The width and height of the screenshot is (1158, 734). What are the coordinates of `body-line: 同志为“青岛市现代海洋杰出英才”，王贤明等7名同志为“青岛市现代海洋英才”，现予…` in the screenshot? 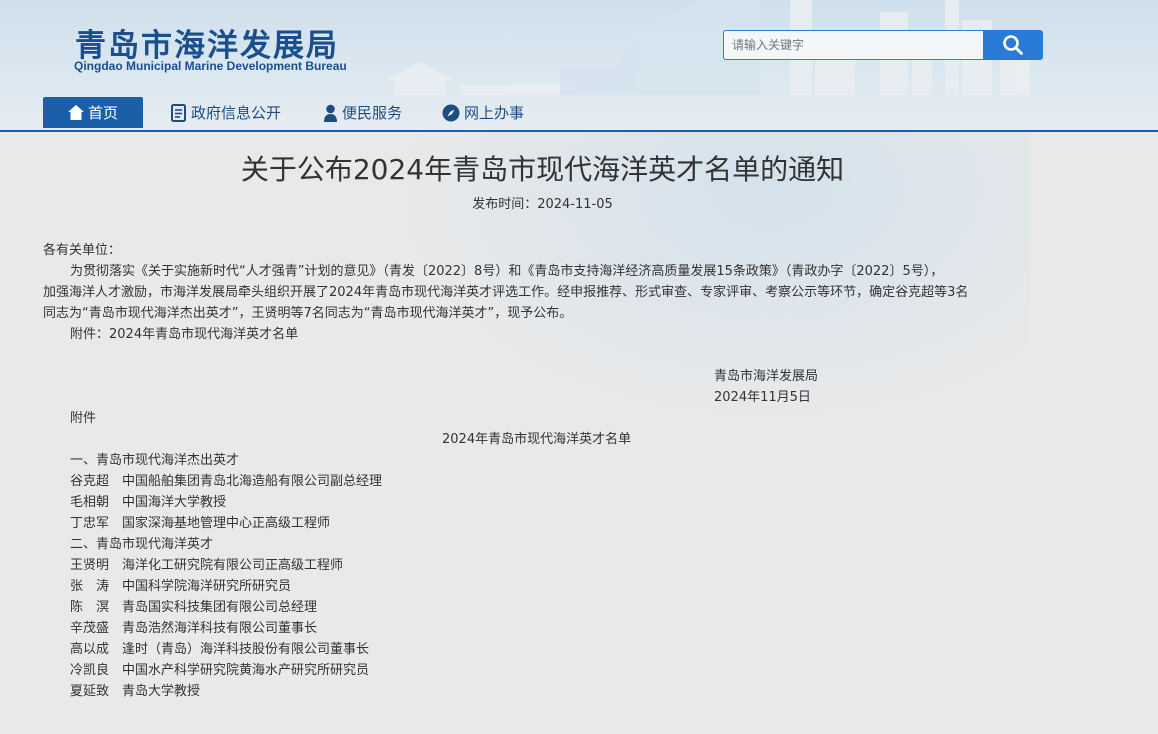 It's located at (308, 313).